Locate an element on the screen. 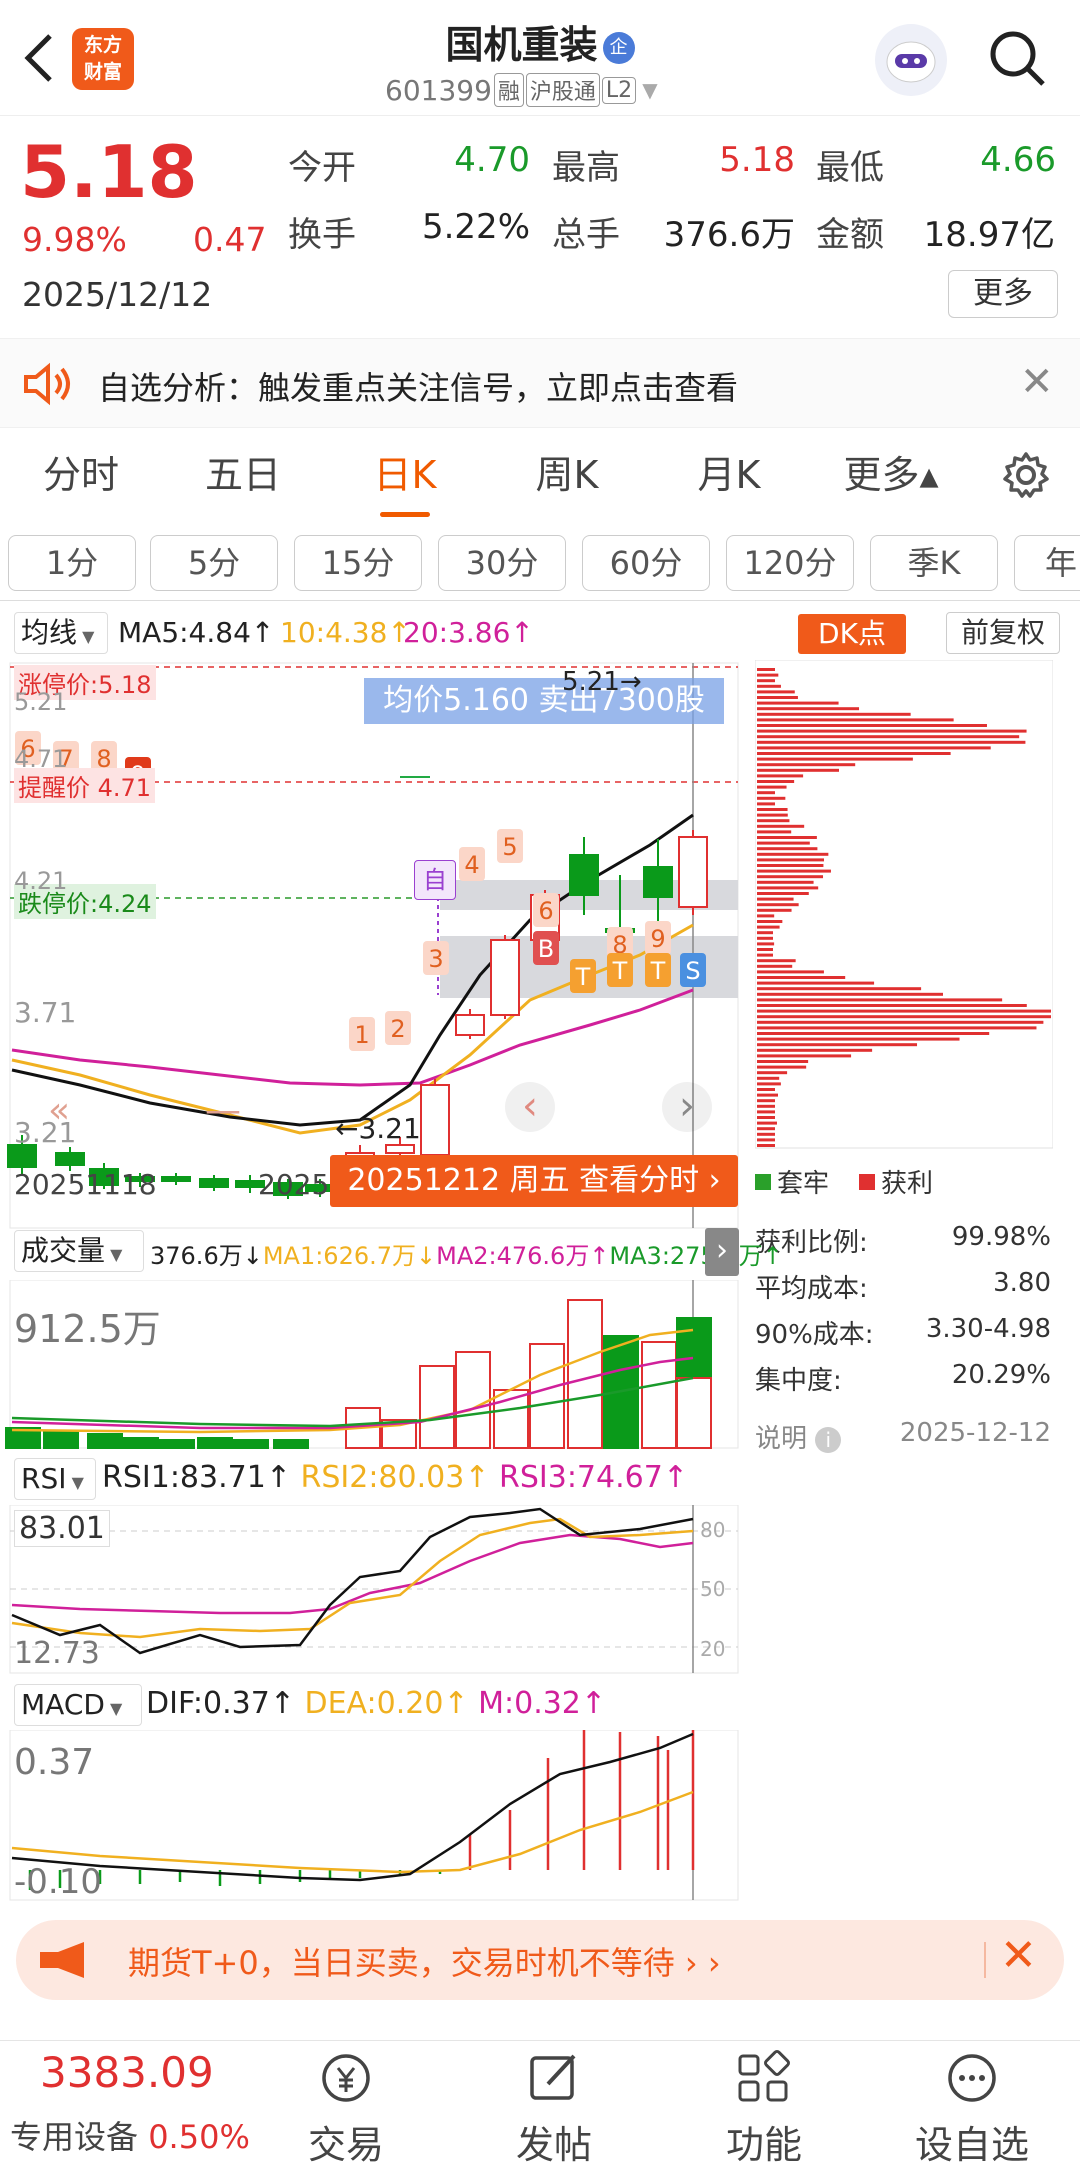 This screenshot has width=1080, height=2169. tag-l2: L2 is located at coordinates (619, 90).